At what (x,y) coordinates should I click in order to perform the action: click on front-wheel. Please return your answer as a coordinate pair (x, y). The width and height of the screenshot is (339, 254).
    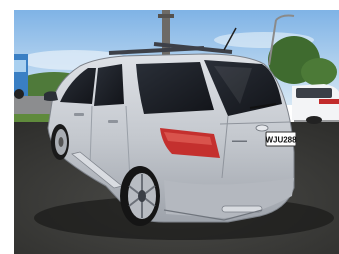
    Looking at the image, I should click on (60, 142).